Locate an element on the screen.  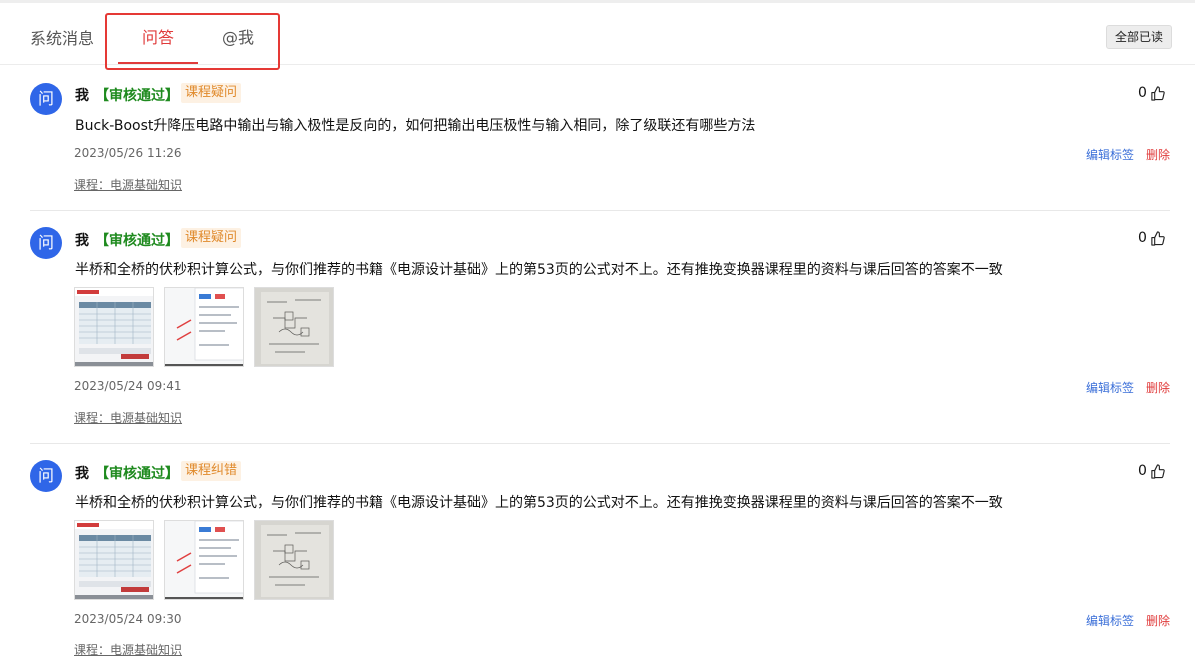
category-tag: 课程纠错 is located at coordinates (211, 471).